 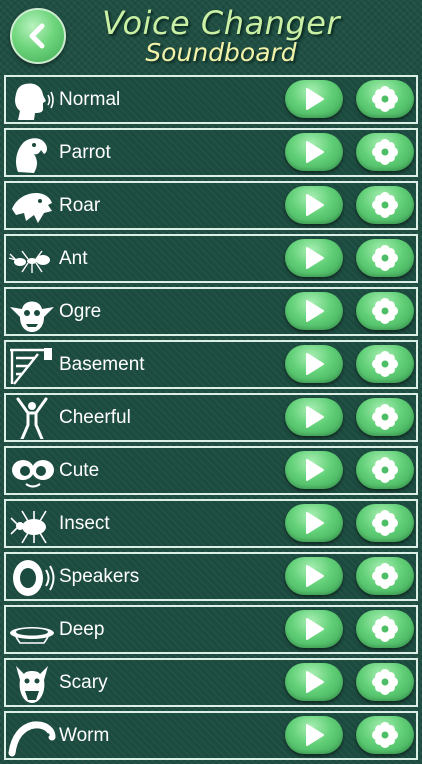 I want to click on effect-row-worm: Worm, so click(x=211, y=735).